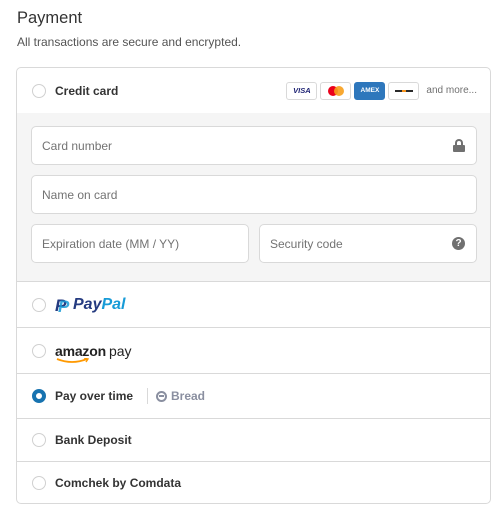 The height and width of the screenshot is (508, 500). Describe the element at coordinates (459, 145) in the screenshot. I see `lock-icon` at that location.